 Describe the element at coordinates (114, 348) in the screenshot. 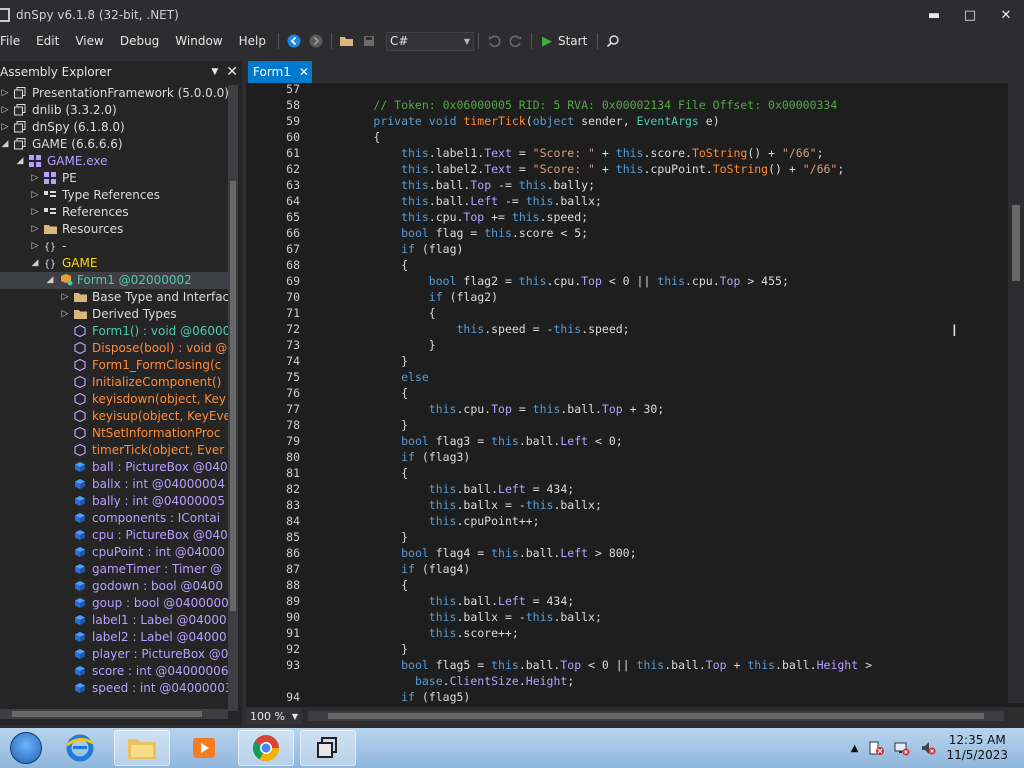

I see `tree-node: Dispose(bool) : void @` at that location.